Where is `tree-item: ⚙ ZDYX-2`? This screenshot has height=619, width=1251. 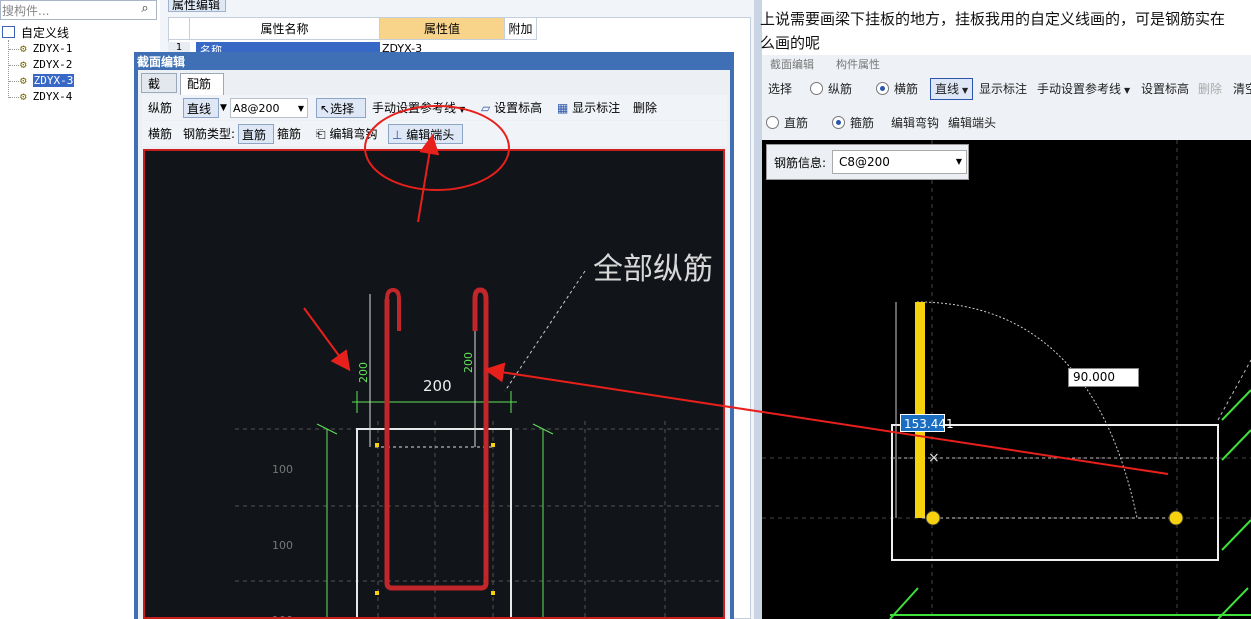 tree-item: ⚙ ZDYX-2 is located at coordinates (46, 65).